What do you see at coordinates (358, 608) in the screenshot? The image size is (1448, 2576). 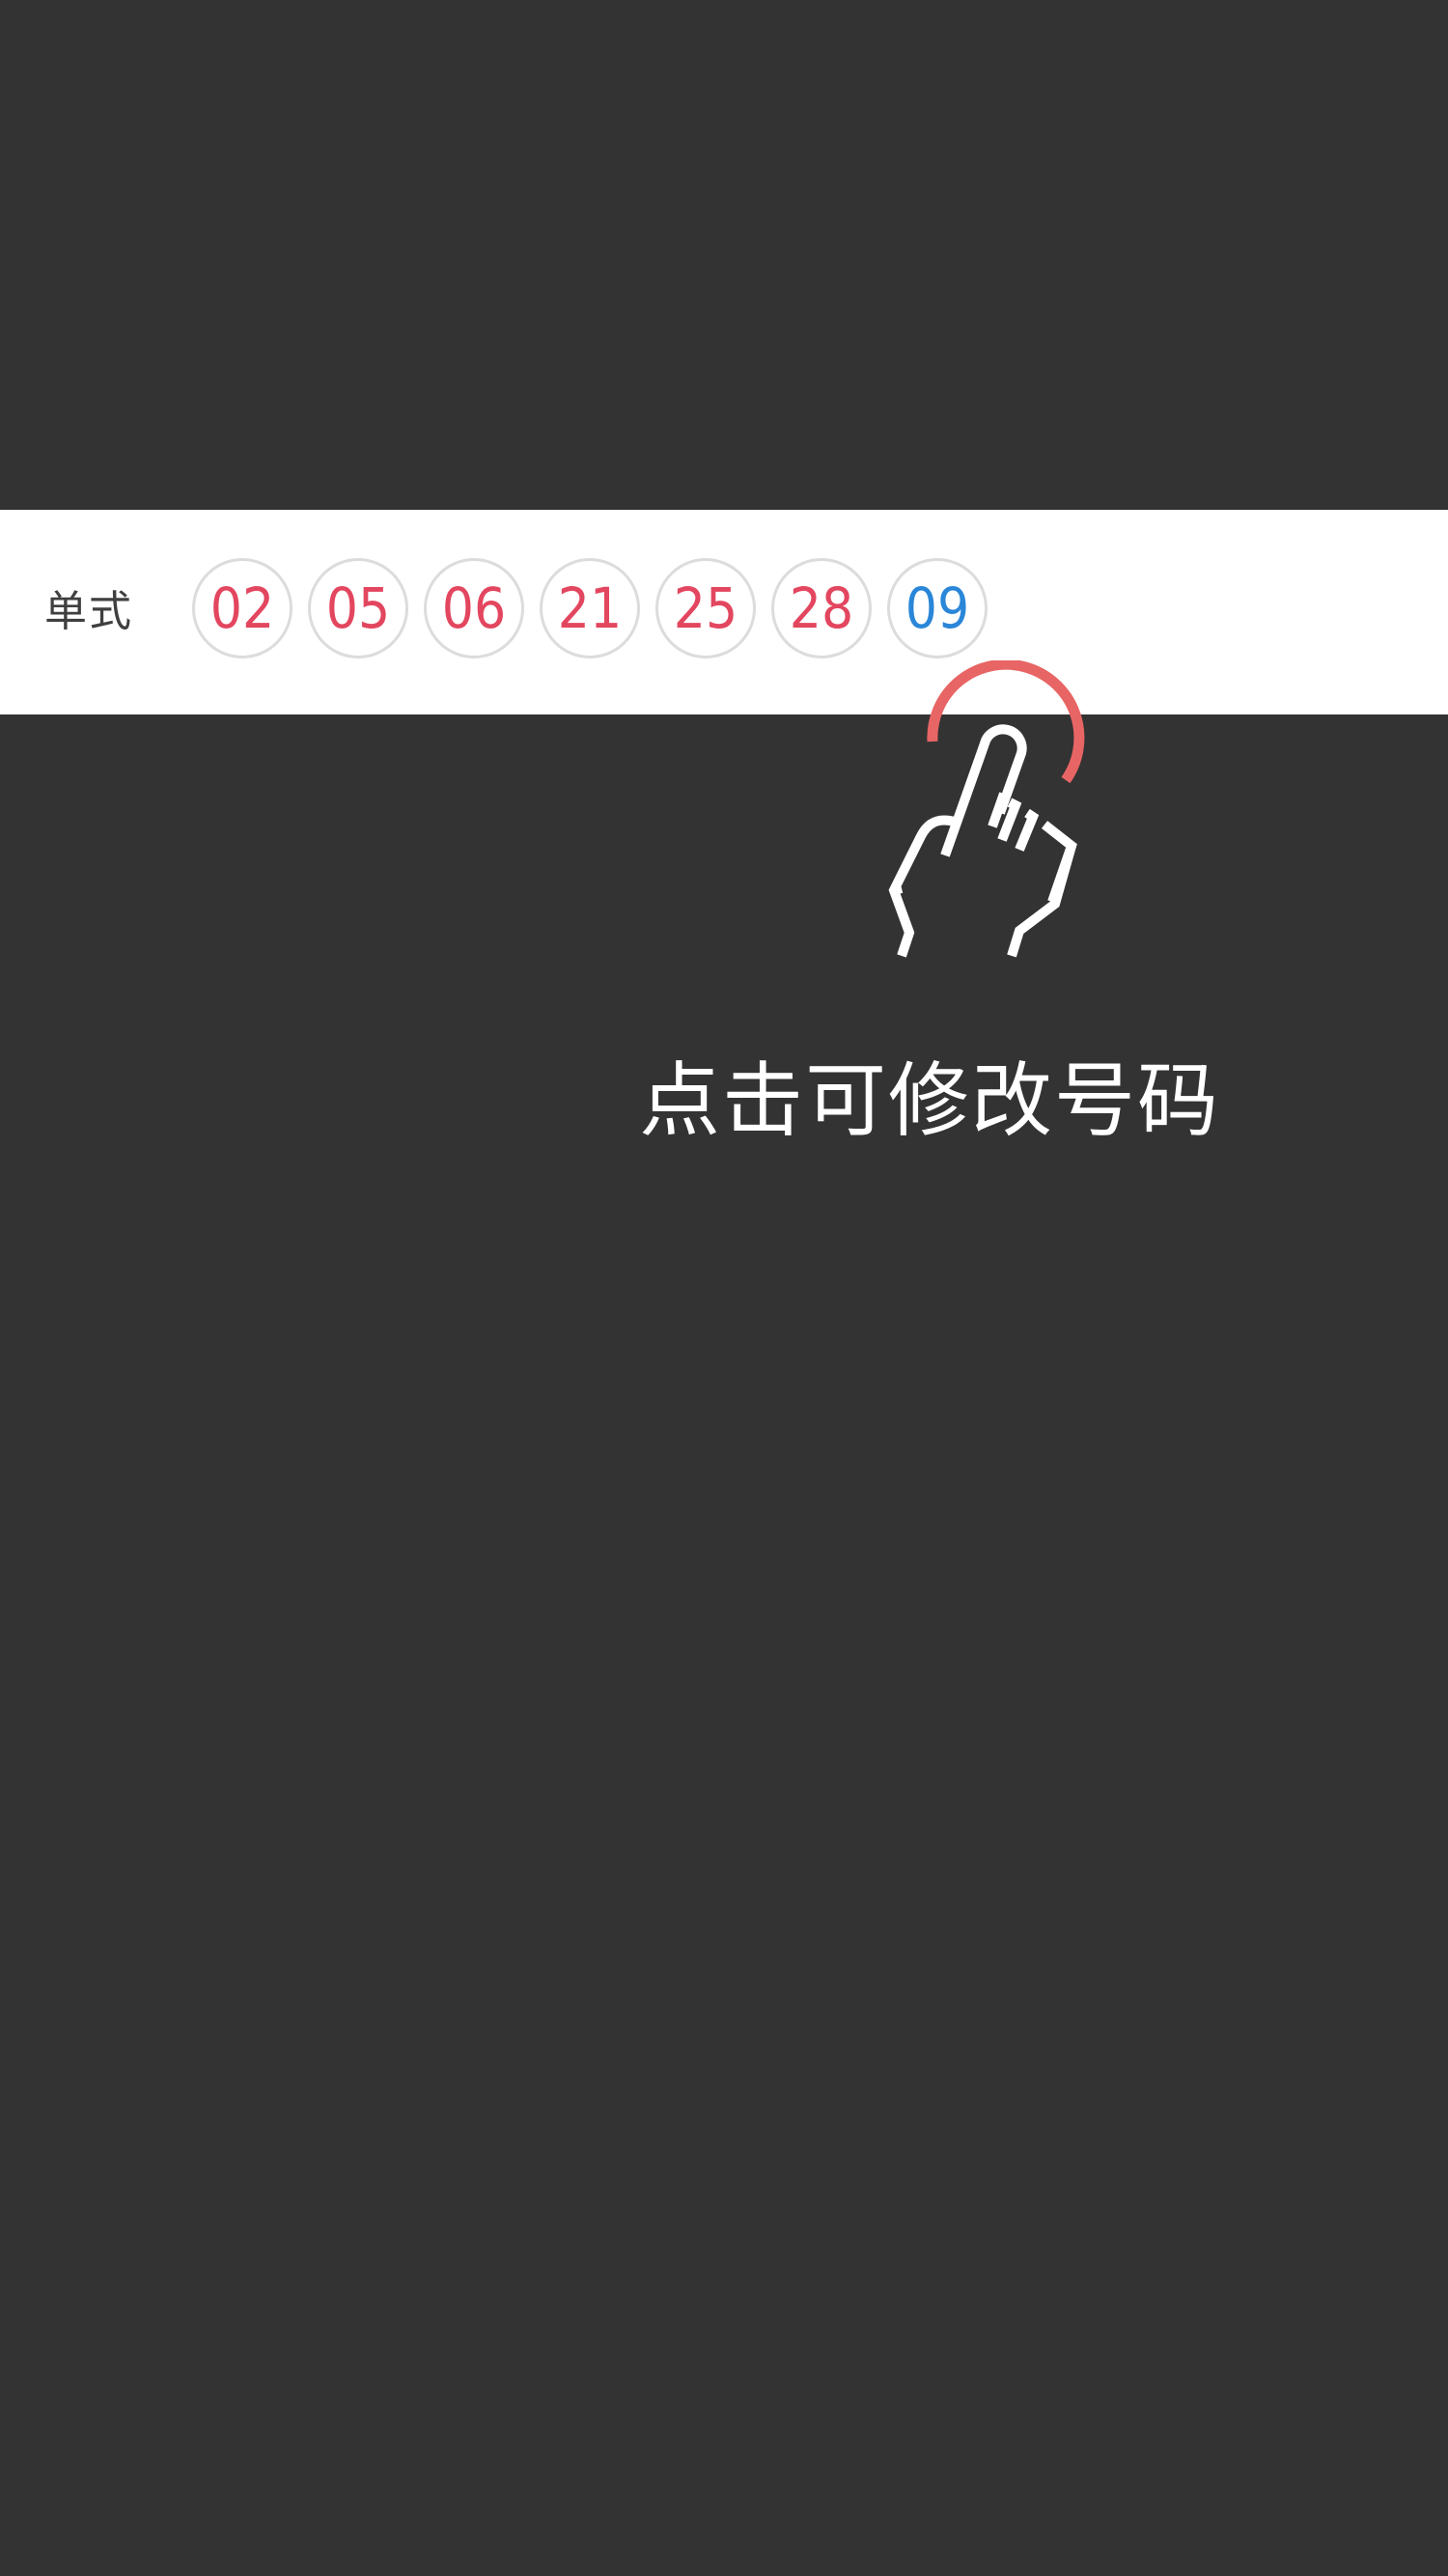 I see `red-ball: 05` at bounding box center [358, 608].